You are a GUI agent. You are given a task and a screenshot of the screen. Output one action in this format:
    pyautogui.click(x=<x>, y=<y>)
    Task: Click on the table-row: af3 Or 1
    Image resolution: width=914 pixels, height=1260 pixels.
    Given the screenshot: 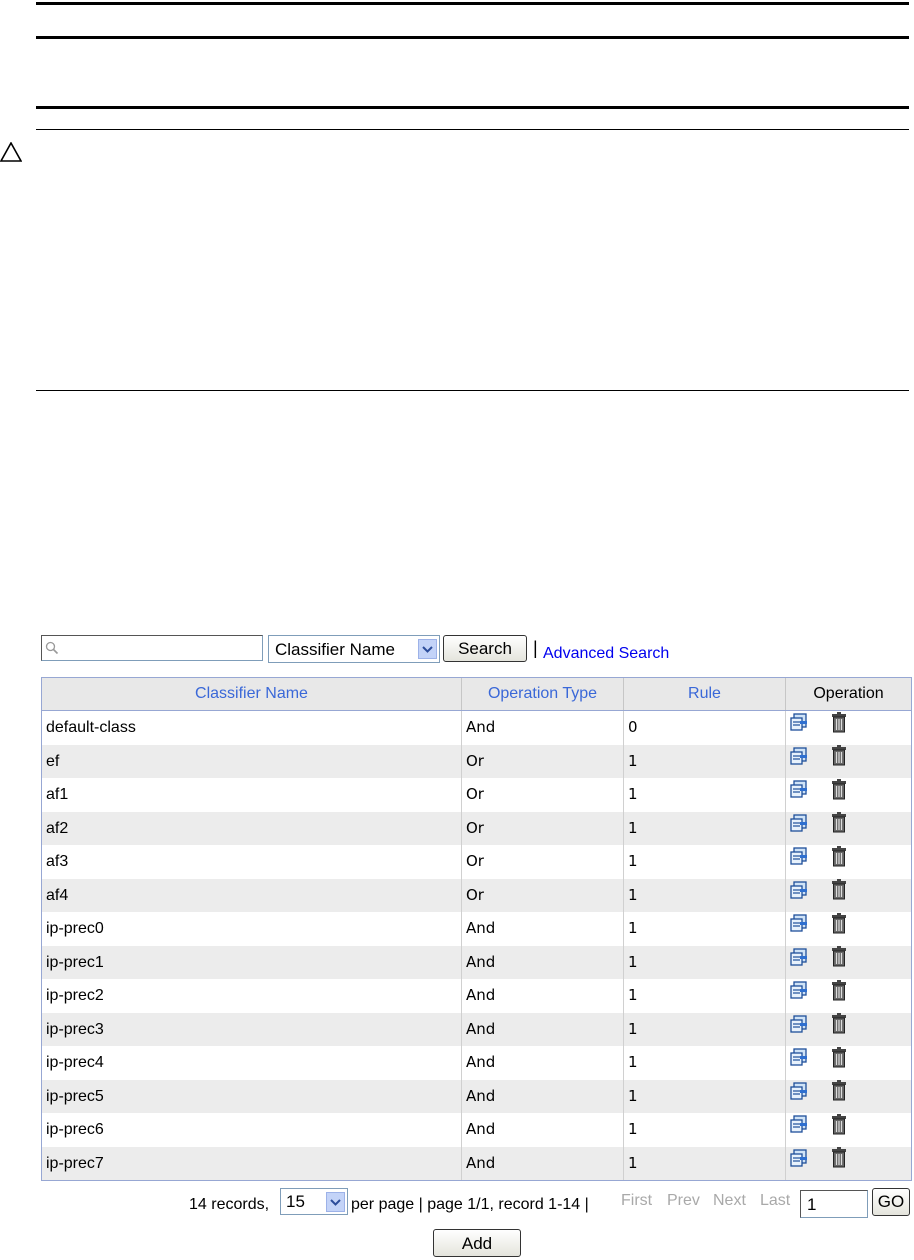 What is the action you would take?
    pyautogui.click(x=476, y=862)
    